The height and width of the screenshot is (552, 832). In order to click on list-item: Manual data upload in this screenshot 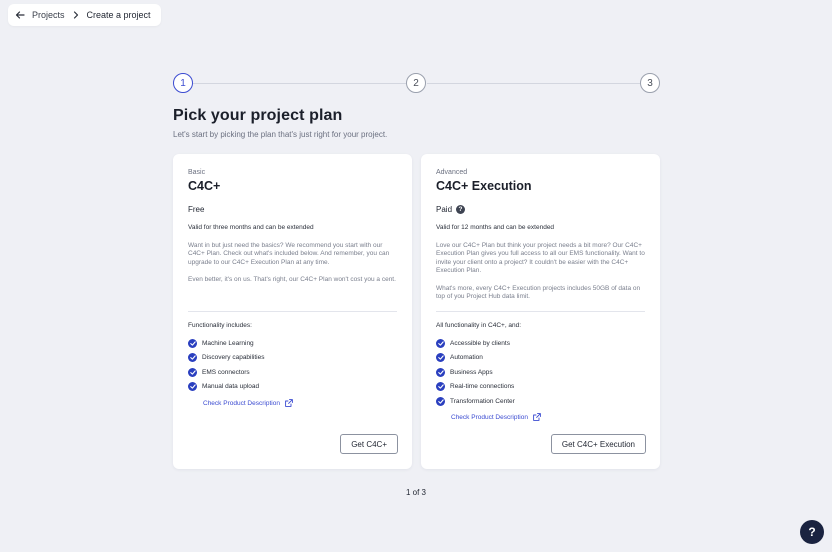, I will do `click(226, 387)`.